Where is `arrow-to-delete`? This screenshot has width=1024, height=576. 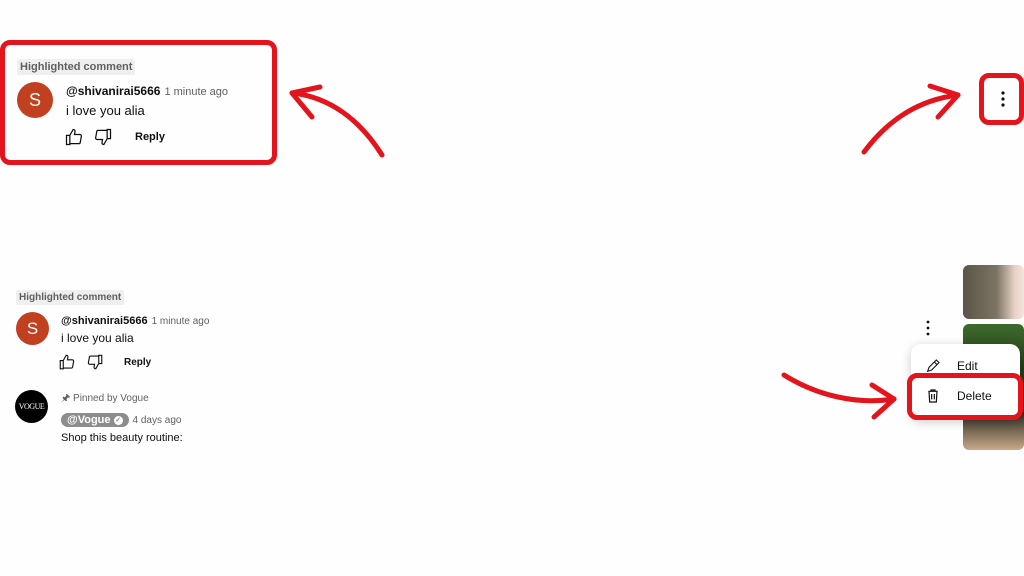
arrow-to-delete is located at coordinates (839, 396).